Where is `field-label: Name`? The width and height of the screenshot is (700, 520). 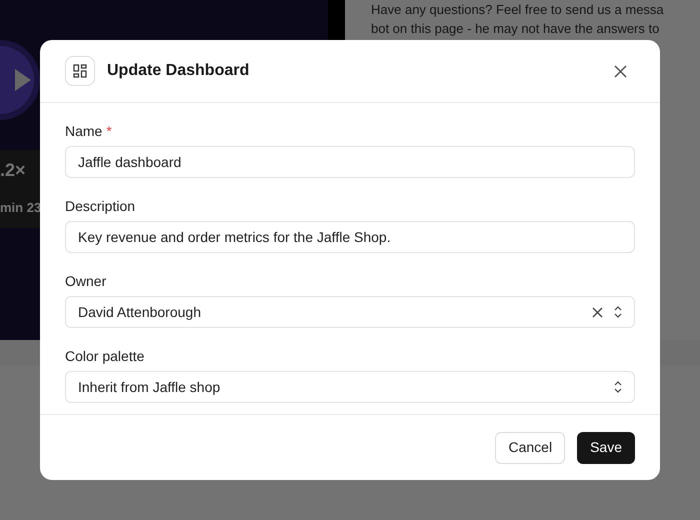 field-label: Name is located at coordinates (83, 131).